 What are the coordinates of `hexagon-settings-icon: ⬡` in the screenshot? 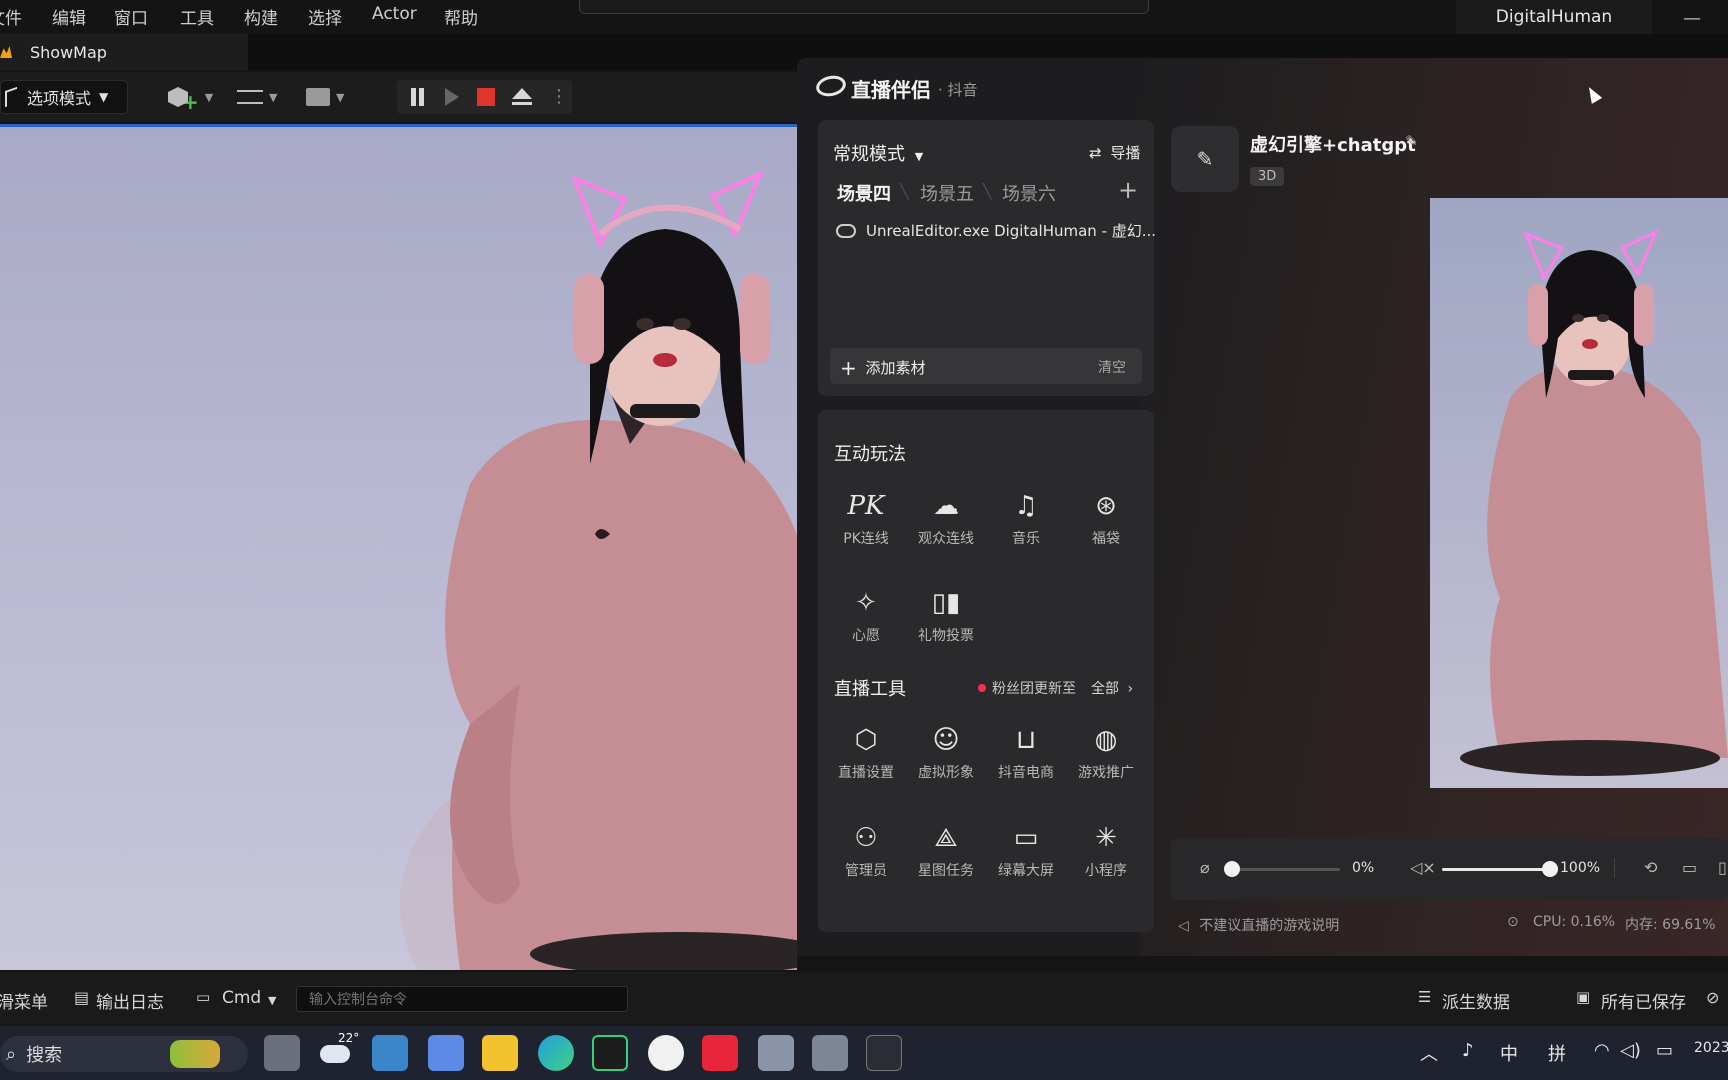 It's located at (866, 740).